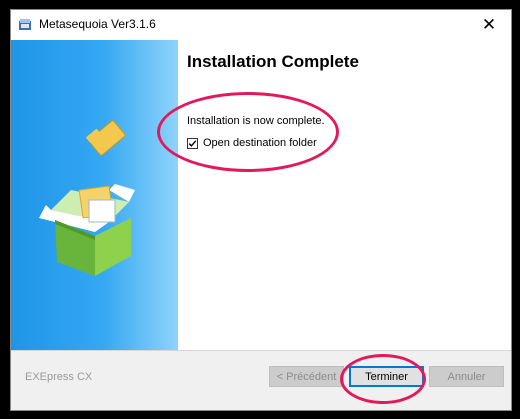 Image resolution: width=520 pixels, height=419 pixels. I want to click on open-box-with-folder-icon, so click(87, 198).